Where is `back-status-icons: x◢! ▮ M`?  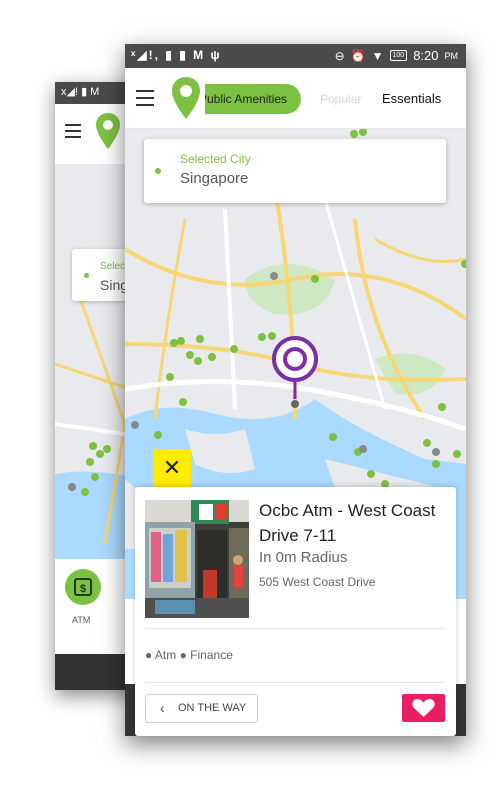
back-status-icons: x◢! ▮ M is located at coordinates (80, 92).